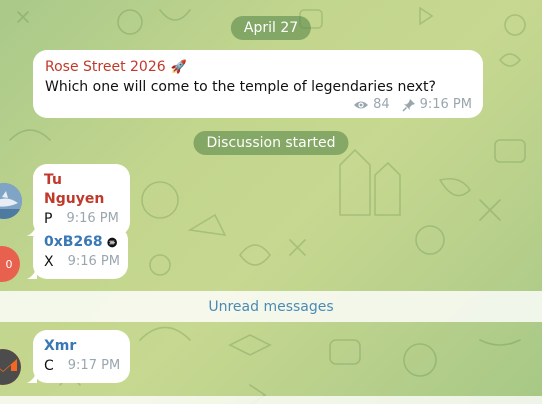  What do you see at coordinates (258, 67) in the screenshot?
I see `channel-post-title: Rose Street 2026 🚀` at bounding box center [258, 67].